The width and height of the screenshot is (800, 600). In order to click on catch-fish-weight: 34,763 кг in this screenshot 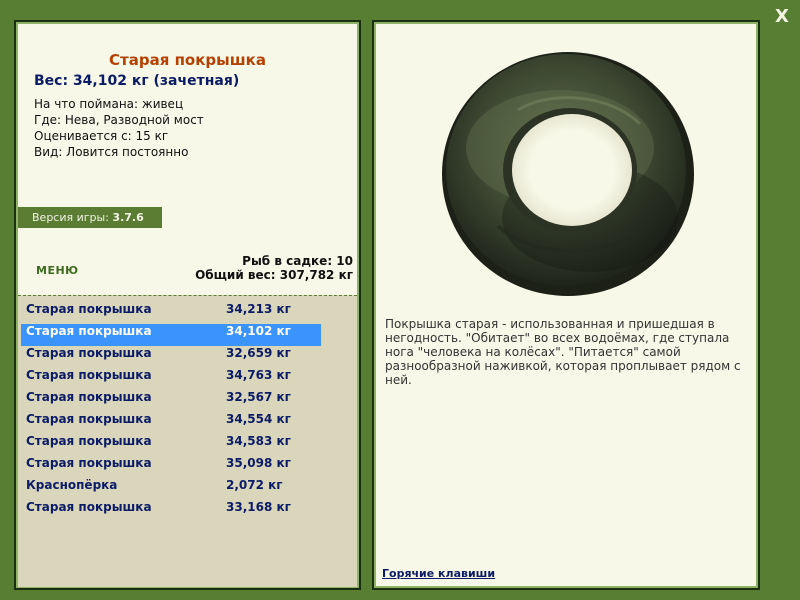, I will do `click(258, 375)`.